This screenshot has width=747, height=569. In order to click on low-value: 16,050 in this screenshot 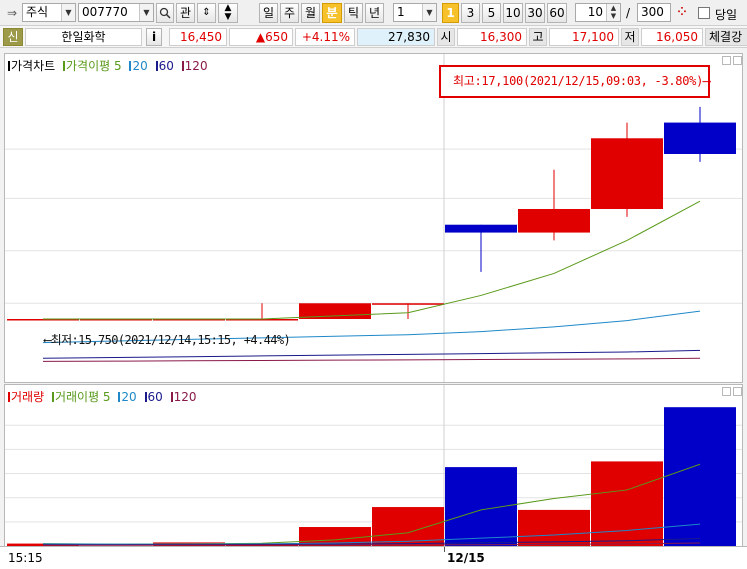, I will do `click(672, 37)`.